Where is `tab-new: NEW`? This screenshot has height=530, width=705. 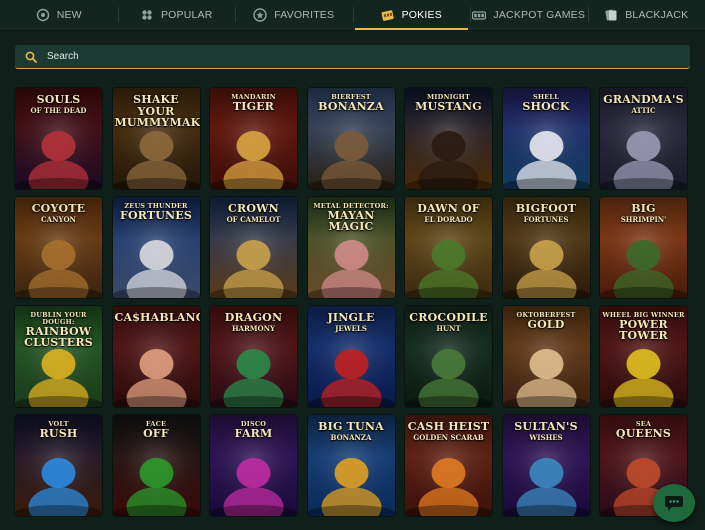
tab-new: NEW is located at coordinates (59, 14).